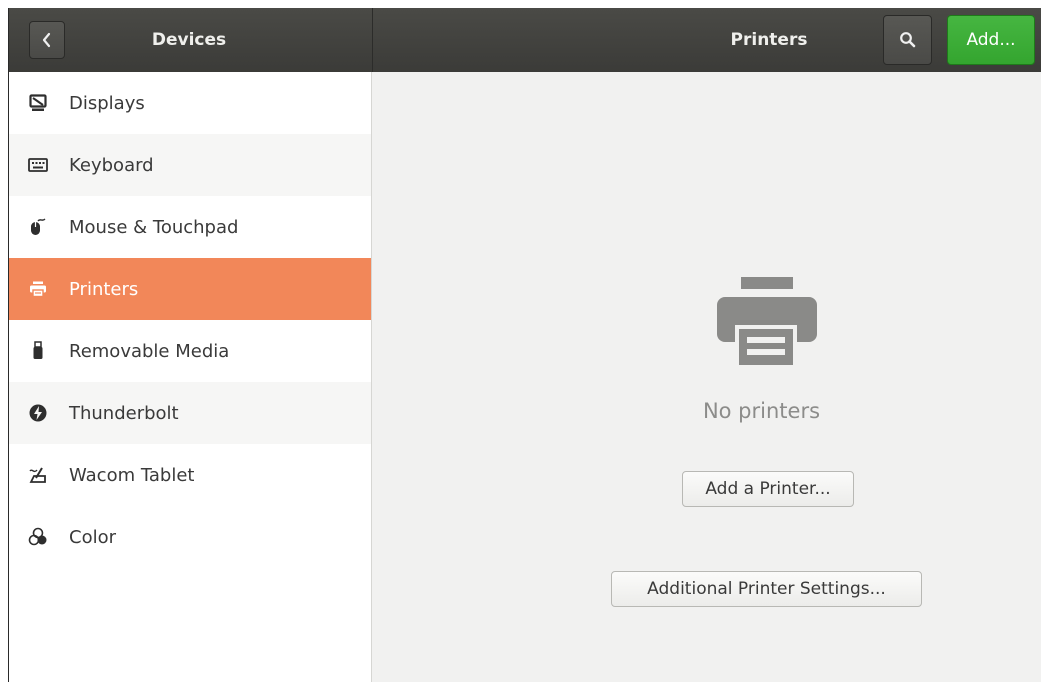 Image resolution: width=1041 pixels, height=682 pixels. I want to click on sidebar-item-label: Removable Media, so click(149, 351).